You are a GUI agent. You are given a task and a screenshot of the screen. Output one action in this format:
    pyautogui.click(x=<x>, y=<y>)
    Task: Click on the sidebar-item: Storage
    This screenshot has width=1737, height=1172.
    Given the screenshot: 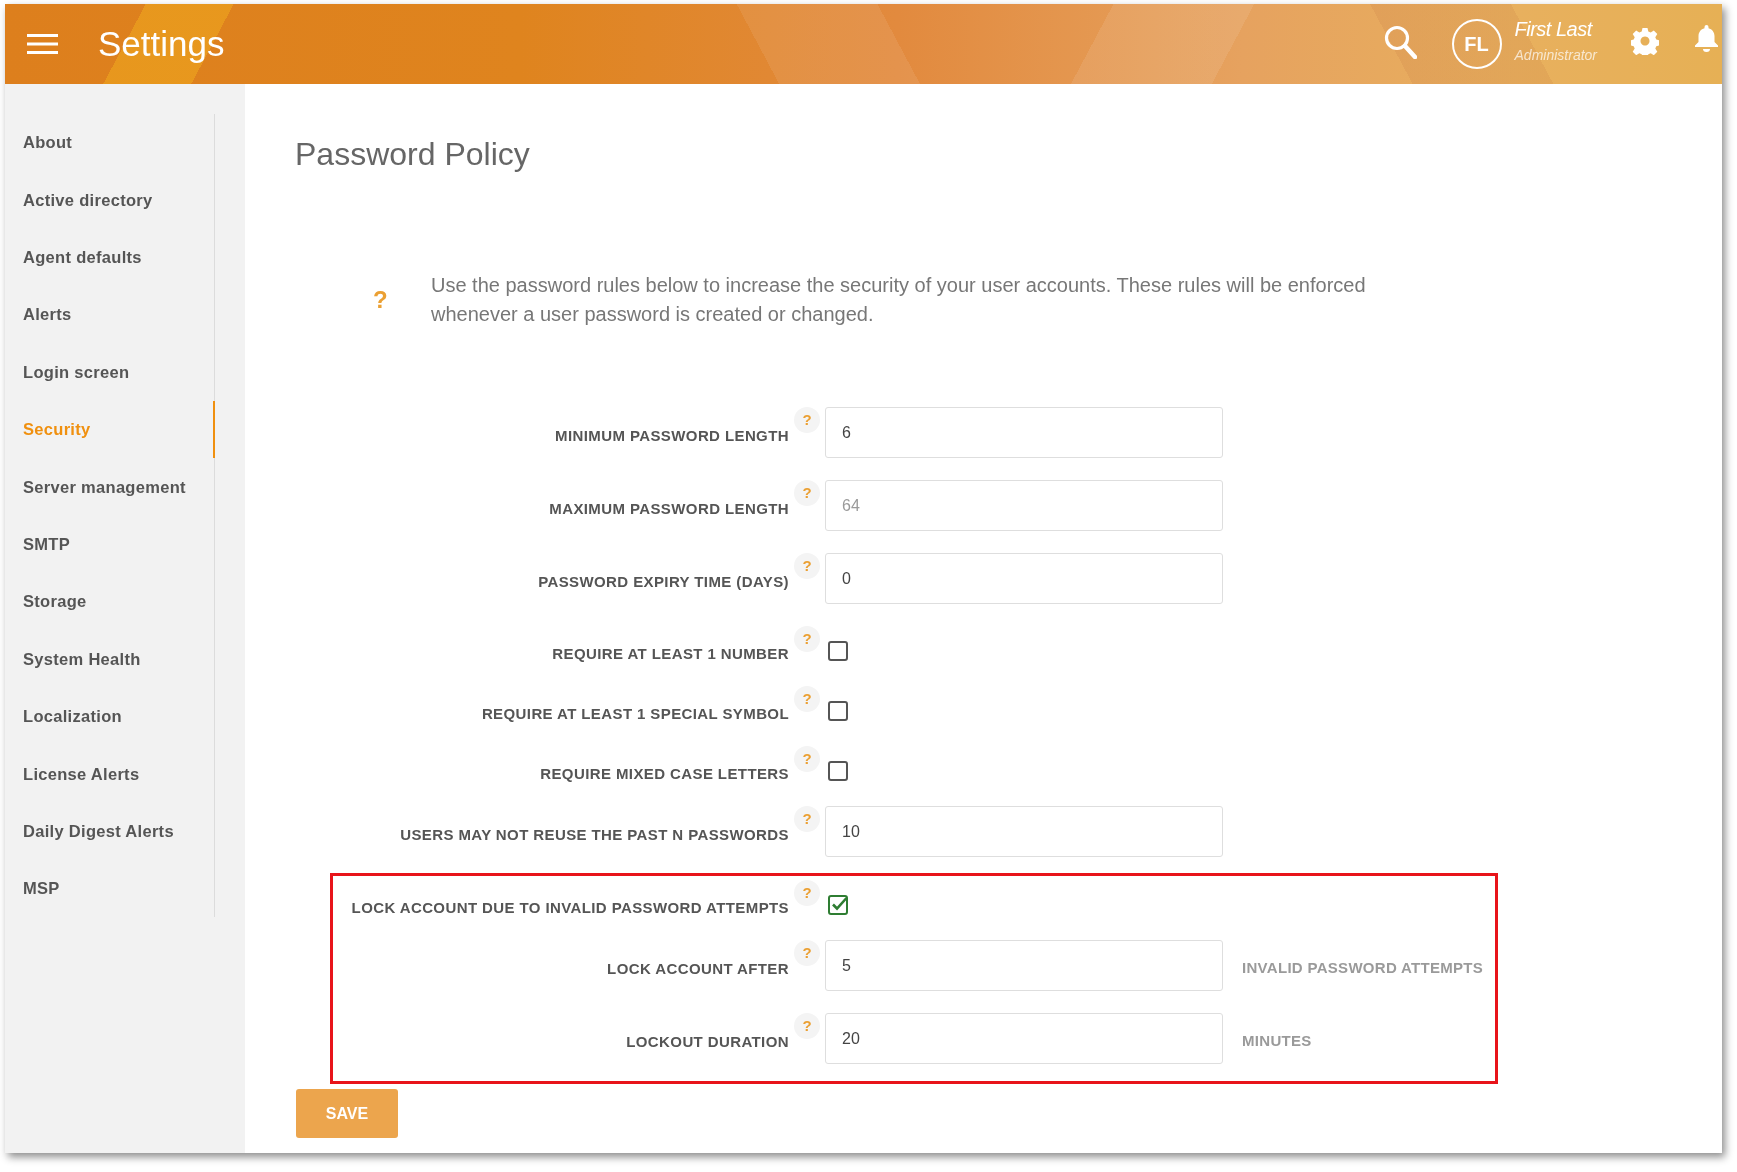 What is the action you would take?
    pyautogui.click(x=110, y=602)
    